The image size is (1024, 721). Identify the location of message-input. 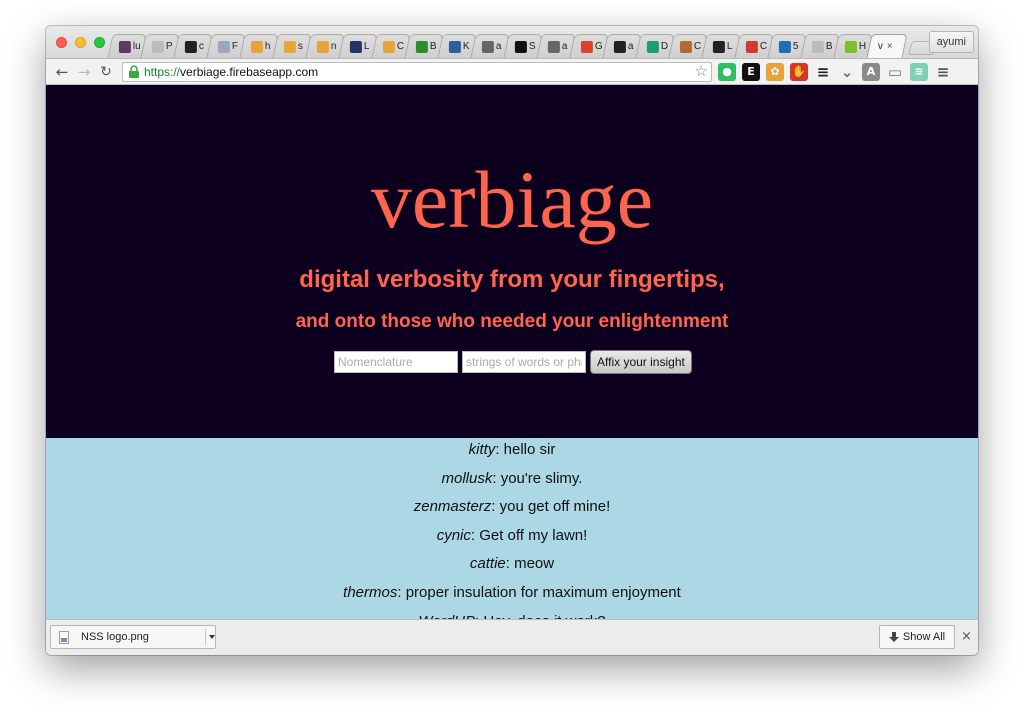
(524, 362).